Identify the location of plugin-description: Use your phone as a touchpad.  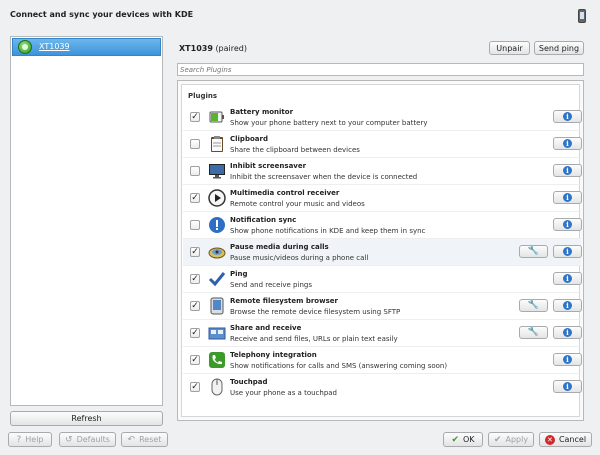
(283, 393).